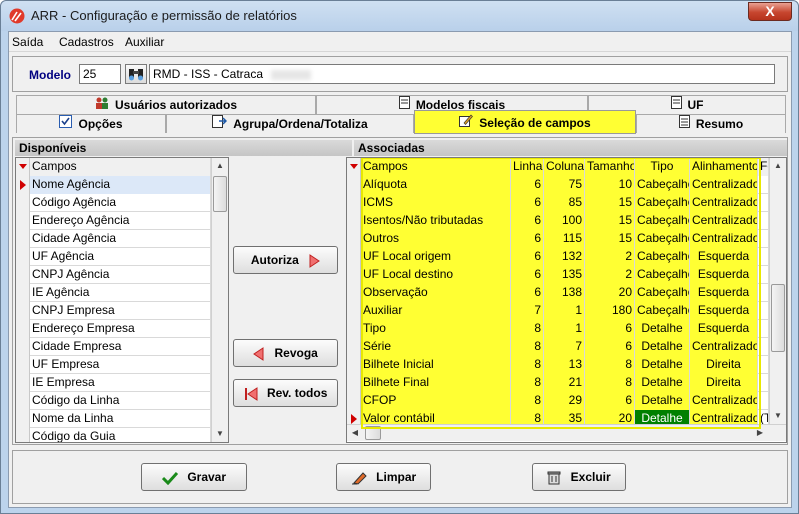 This screenshot has height=514, width=799. What do you see at coordinates (462, 74) in the screenshot?
I see `model-name-field: RMD - ISS - Catraca` at bounding box center [462, 74].